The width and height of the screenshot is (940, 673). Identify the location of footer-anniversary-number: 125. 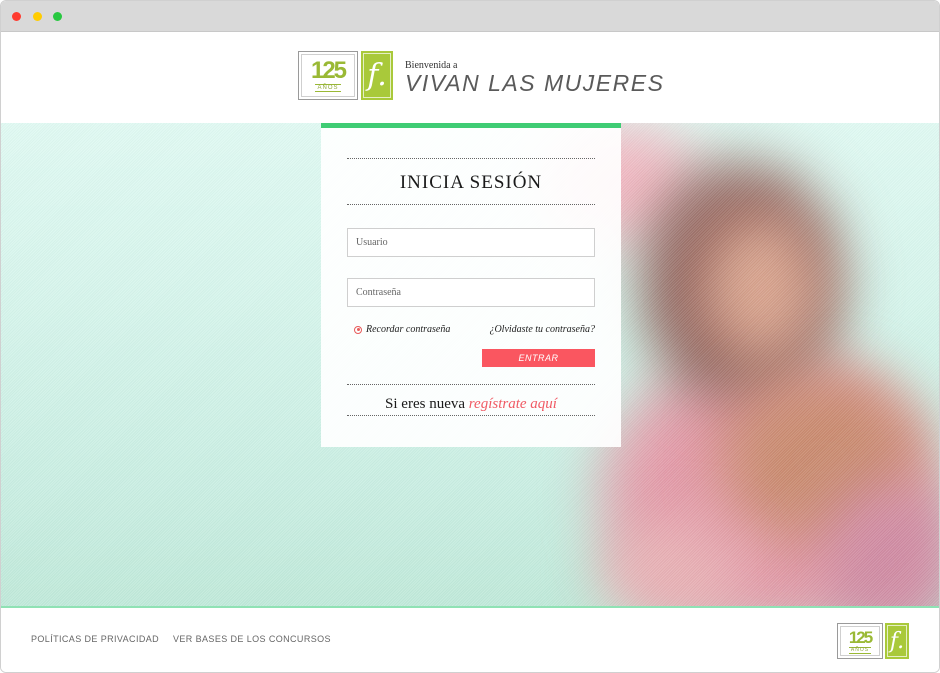
(860, 637).